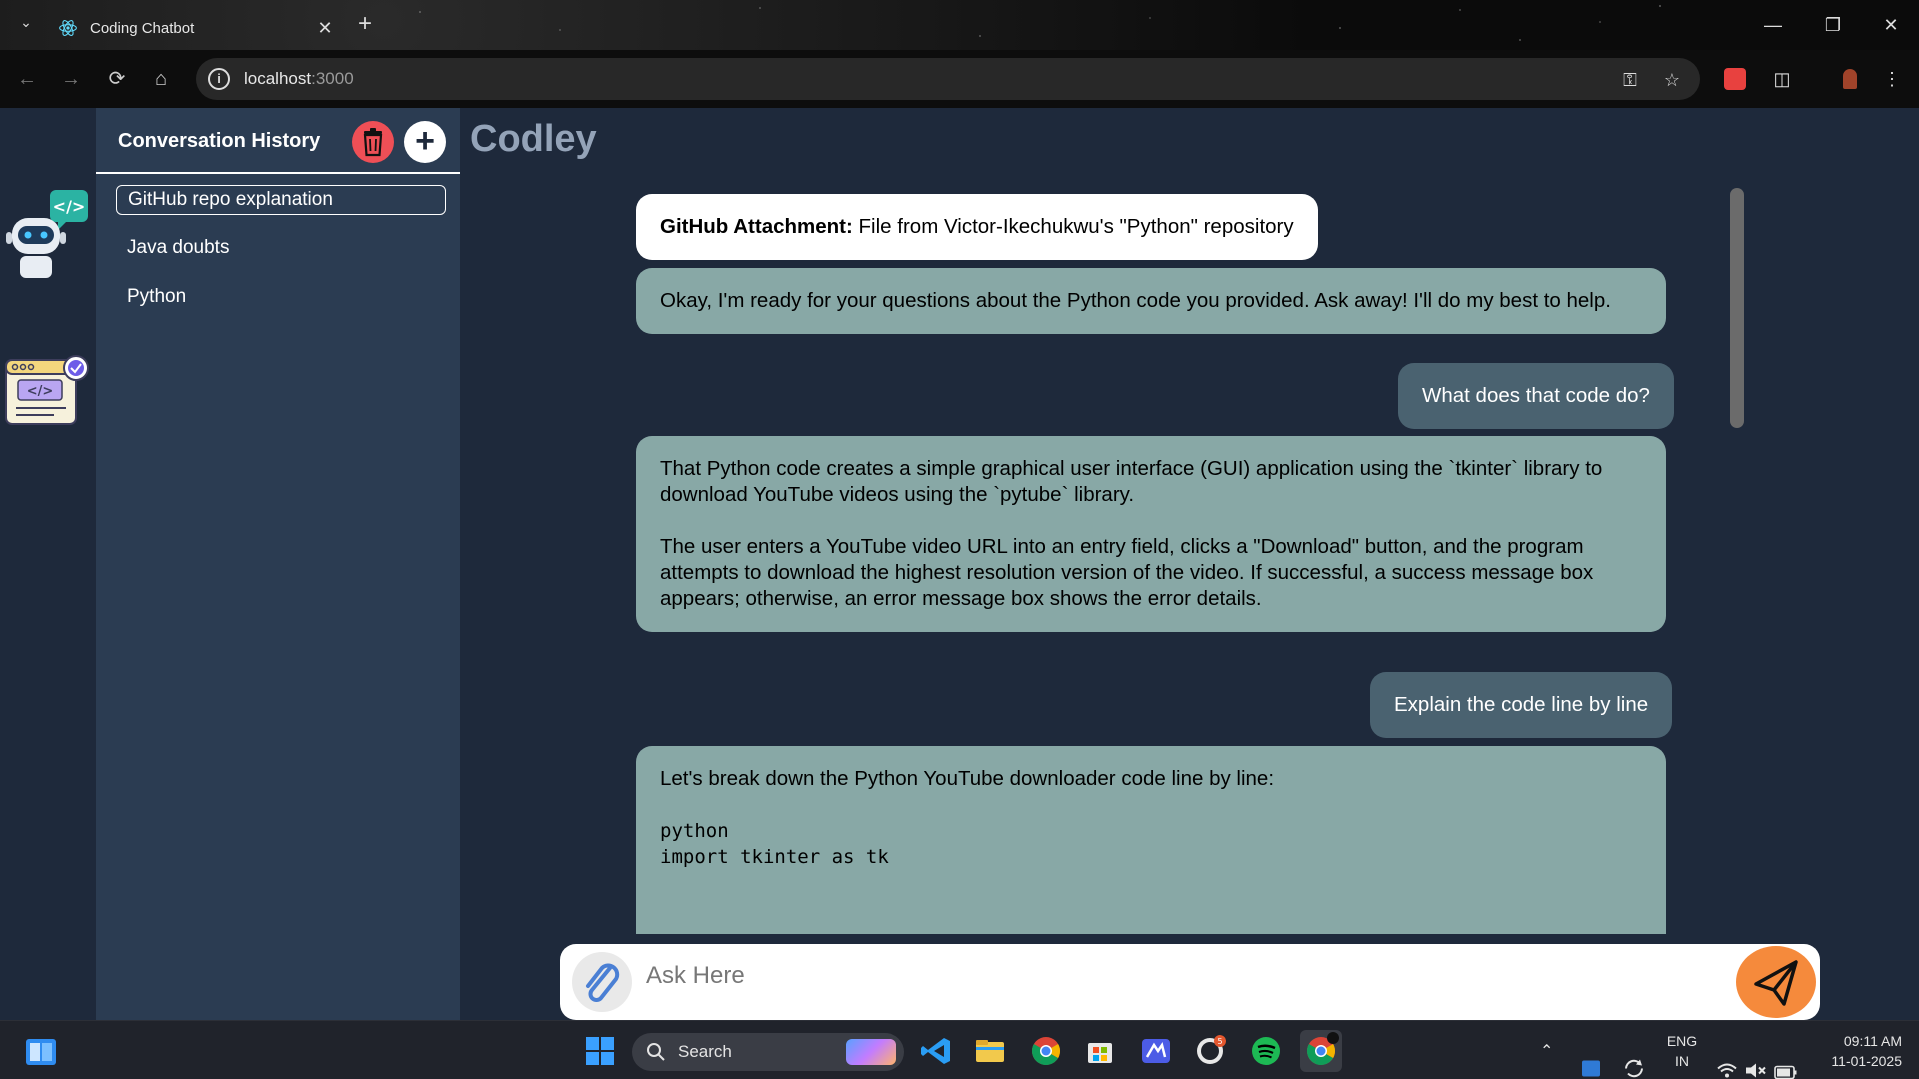 The width and height of the screenshot is (1919, 1079). I want to click on browser-tab: Coding Chatbot ✕, so click(190, 28).